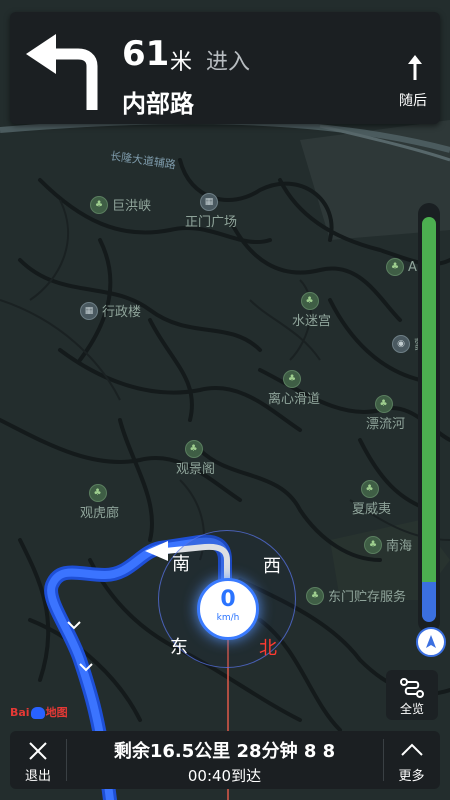 This screenshot has width=450, height=800. I want to click on poi-guanhulang: ♣ 观虎廊, so click(99, 502).